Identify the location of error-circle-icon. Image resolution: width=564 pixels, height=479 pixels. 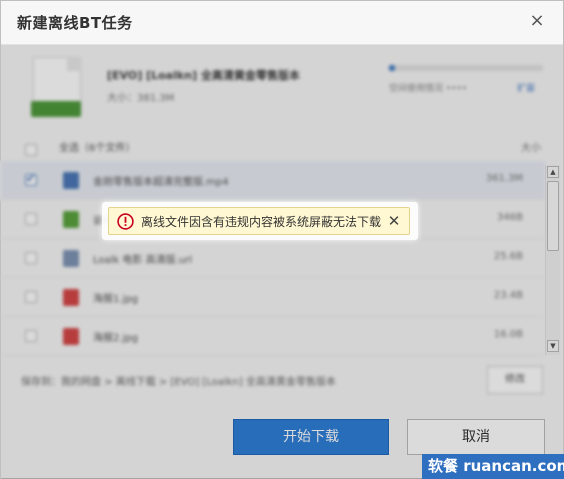
(125, 221).